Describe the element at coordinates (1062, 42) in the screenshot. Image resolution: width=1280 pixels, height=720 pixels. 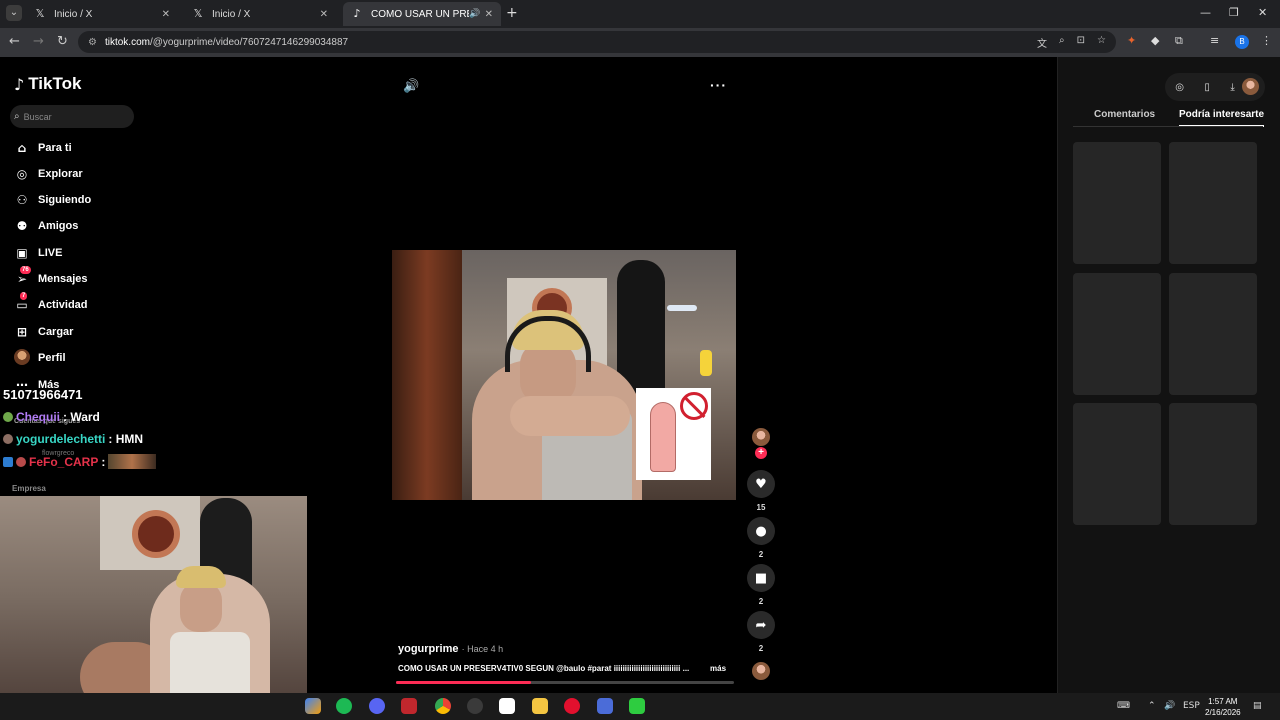
I see `zoom-icon: ⌕` at that location.